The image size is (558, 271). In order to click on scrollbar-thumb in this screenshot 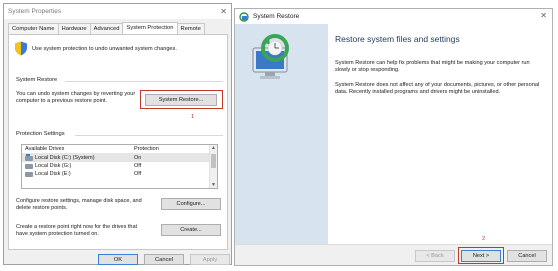, I will do `click(213, 161)`.